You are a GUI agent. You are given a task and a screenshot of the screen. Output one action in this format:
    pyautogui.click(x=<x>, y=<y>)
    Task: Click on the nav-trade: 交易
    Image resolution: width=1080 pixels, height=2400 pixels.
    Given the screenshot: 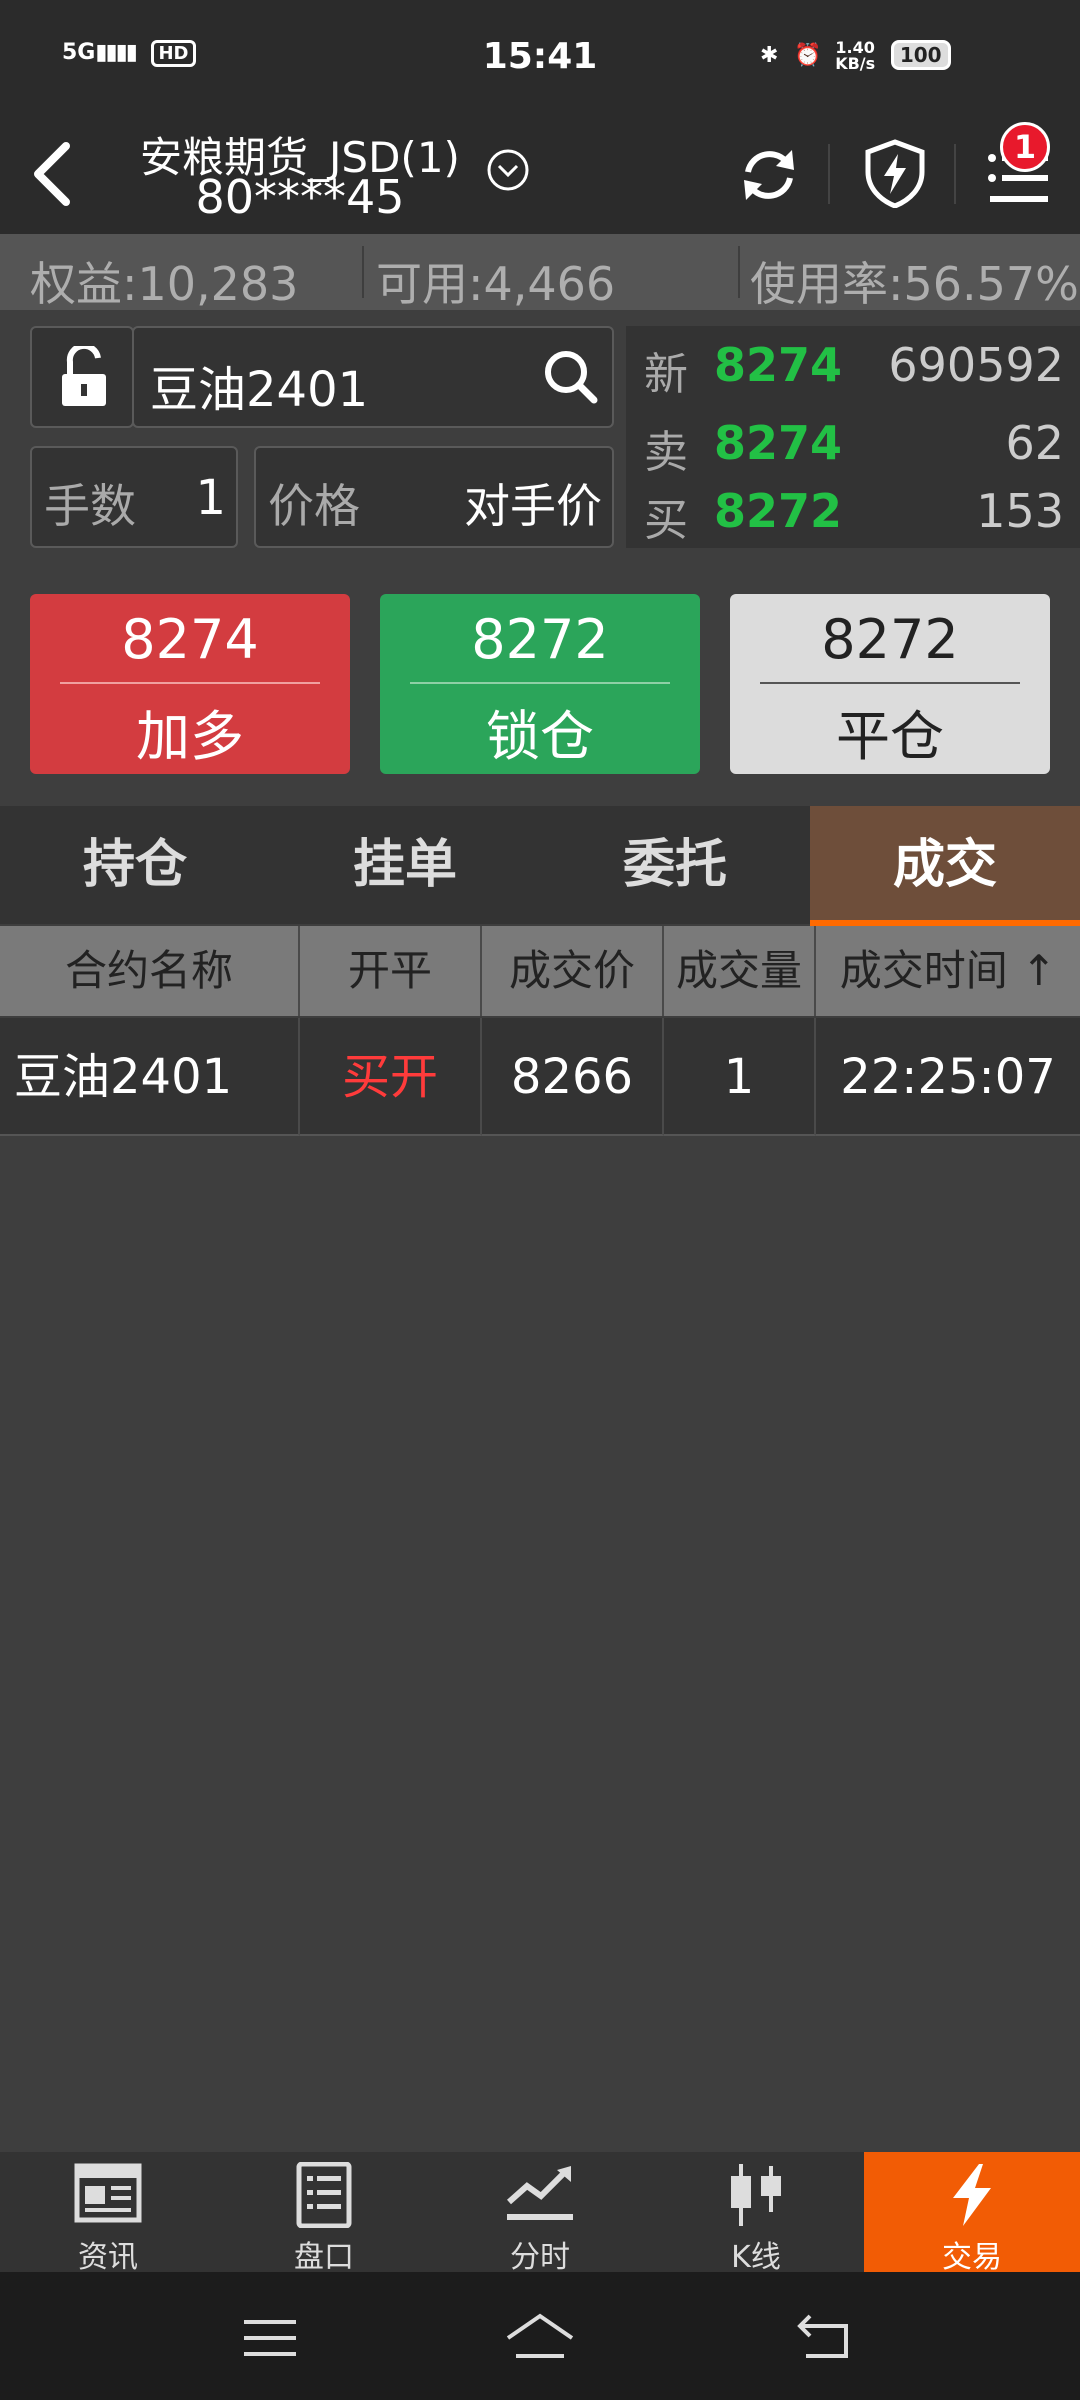 What is the action you would take?
    pyautogui.click(x=972, y=2213)
    